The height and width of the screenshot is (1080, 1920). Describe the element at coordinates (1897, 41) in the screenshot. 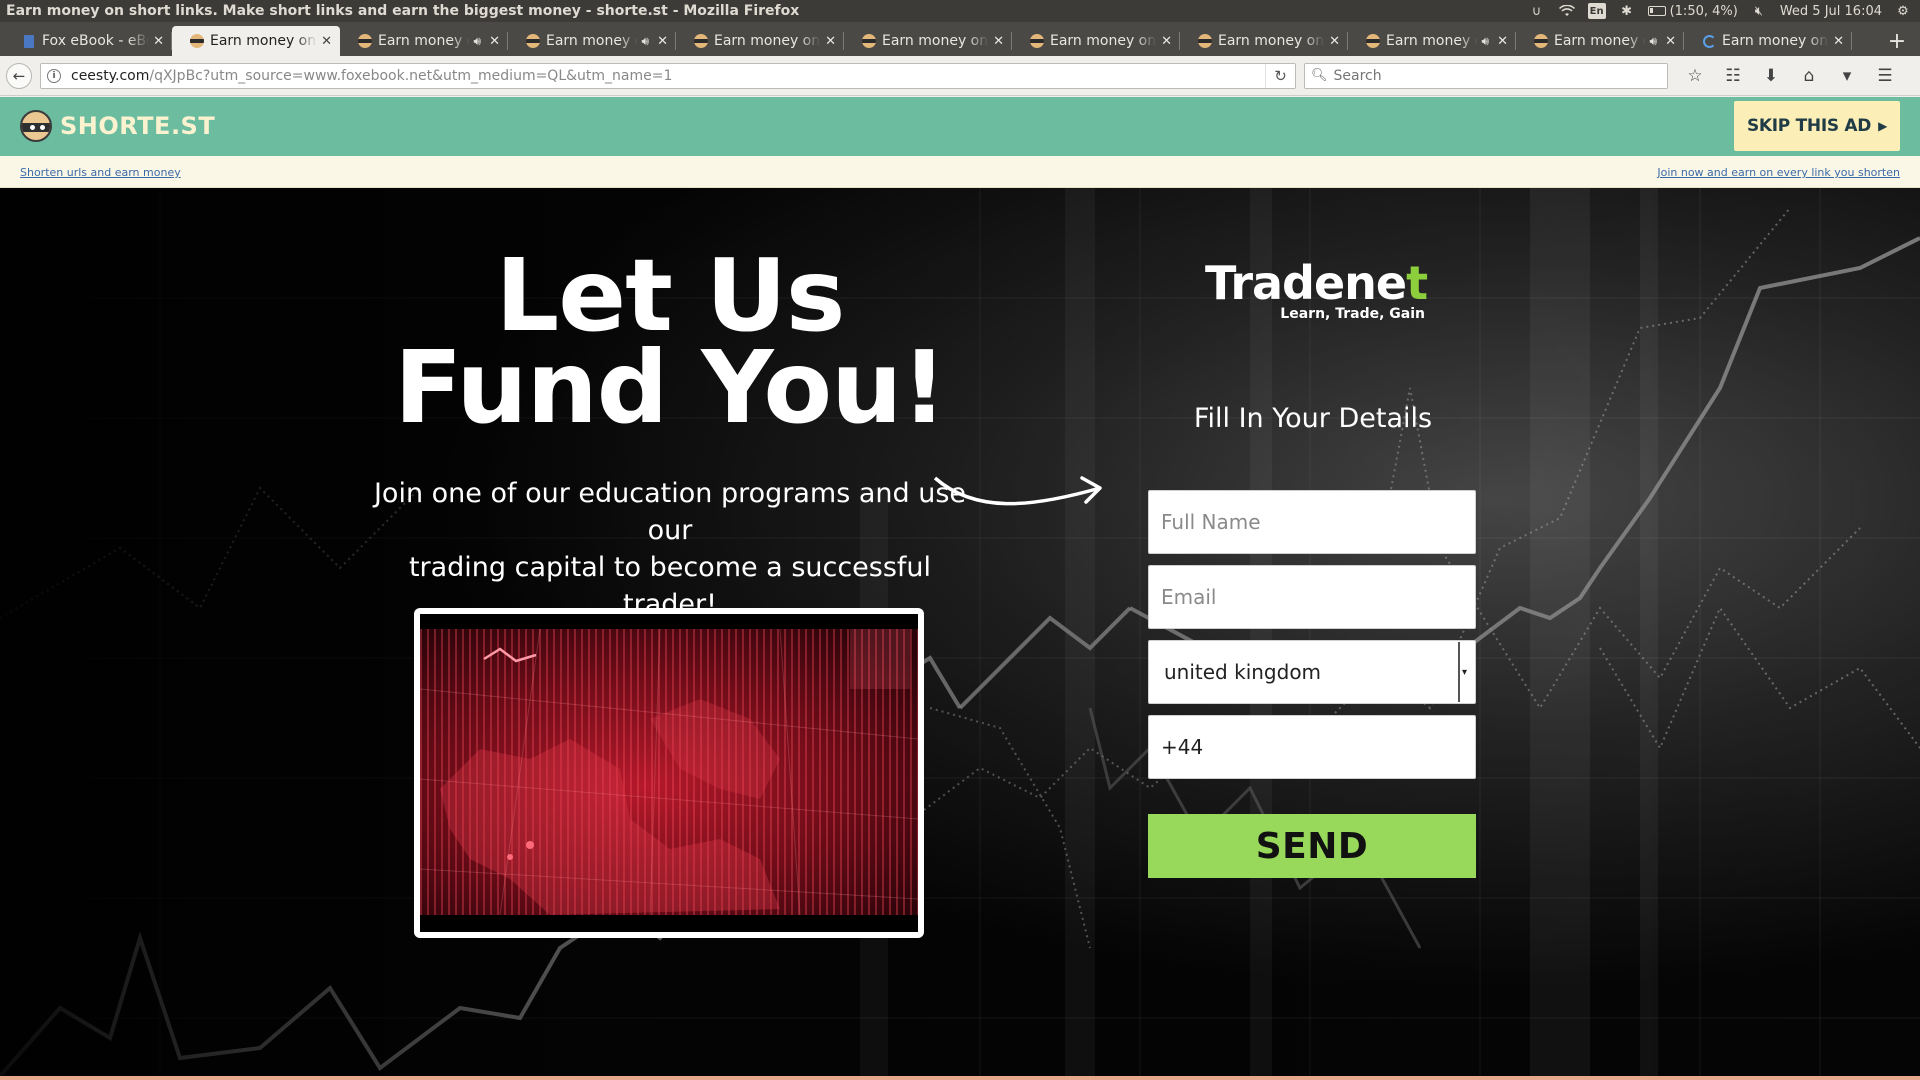

I see `new-tab-button: +` at that location.